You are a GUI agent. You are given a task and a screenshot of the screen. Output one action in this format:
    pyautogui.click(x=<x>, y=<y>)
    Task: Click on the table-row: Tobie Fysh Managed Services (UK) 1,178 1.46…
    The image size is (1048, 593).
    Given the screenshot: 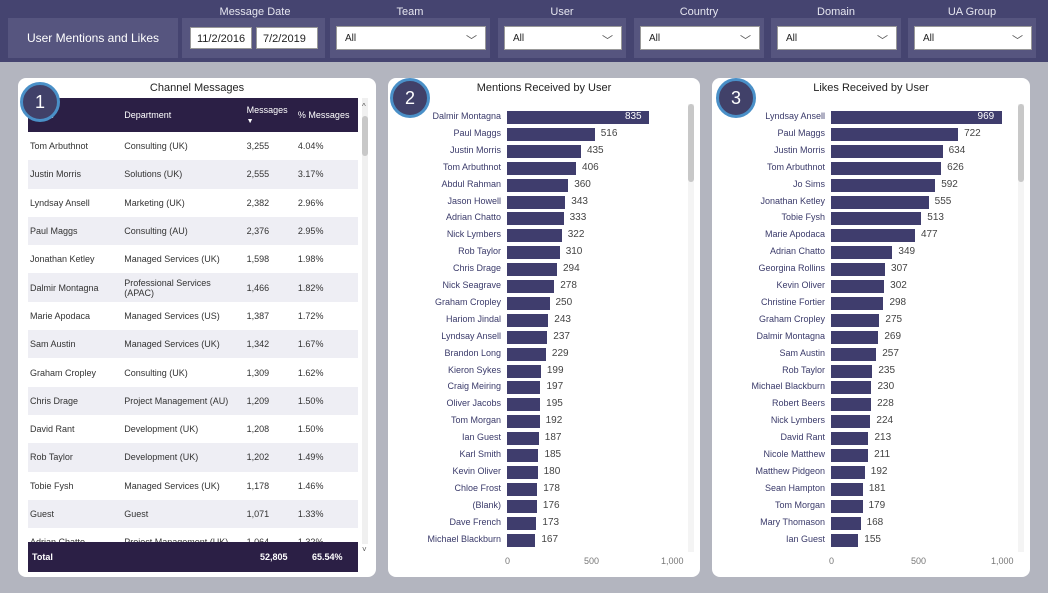 What is the action you would take?
    pyautogui.click(x=193, y=486)
    